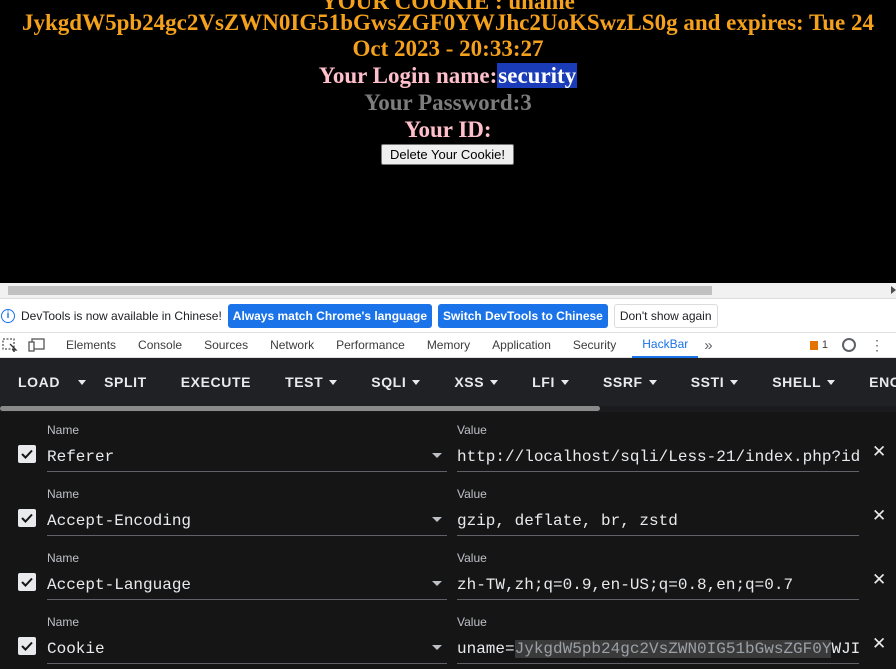 The image size is (896, 669). Describe the element at coordinates (797, 382) in the screenshot. I see `shell-menu-label: SHELL` at that location.